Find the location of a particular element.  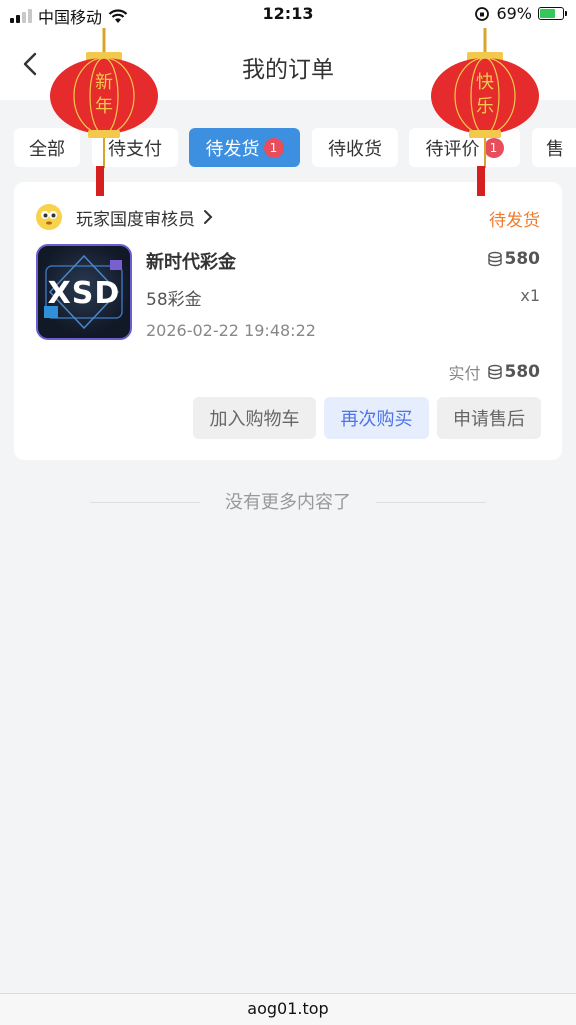

shop-link: 玩家国度审核员 is located at coordinates (124, 217).